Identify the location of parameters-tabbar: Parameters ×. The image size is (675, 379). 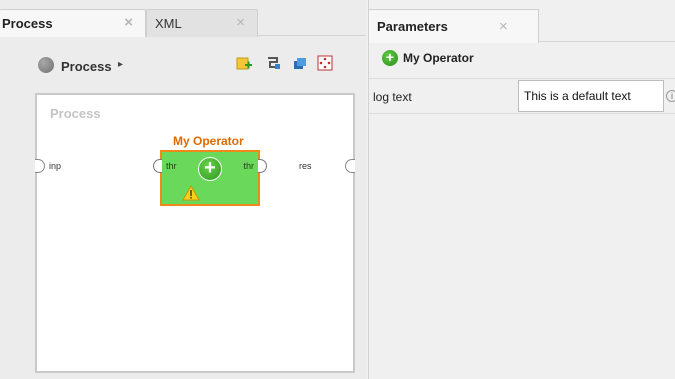
(522, 21).